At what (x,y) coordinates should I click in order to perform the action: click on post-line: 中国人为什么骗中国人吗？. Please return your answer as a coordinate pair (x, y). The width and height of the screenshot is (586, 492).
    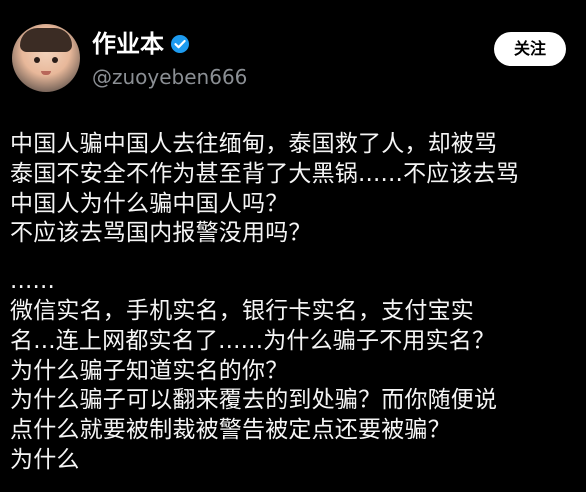
    Looking at the image, I should click on (149, 203).